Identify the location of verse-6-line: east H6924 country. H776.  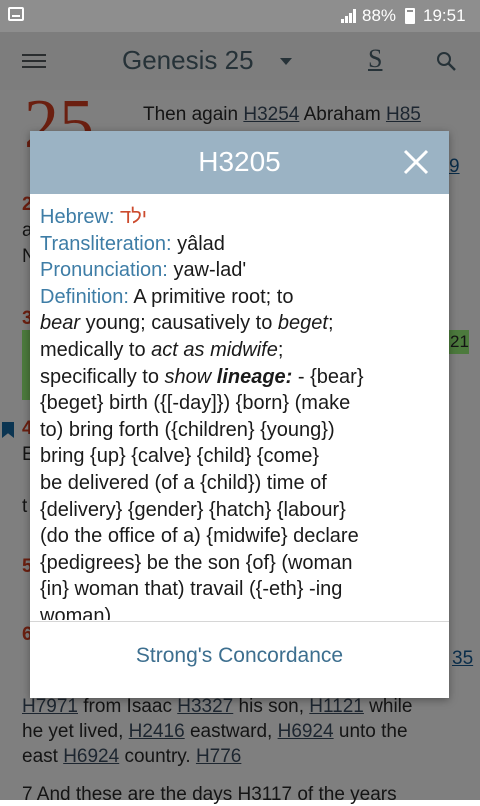
(132, 756).